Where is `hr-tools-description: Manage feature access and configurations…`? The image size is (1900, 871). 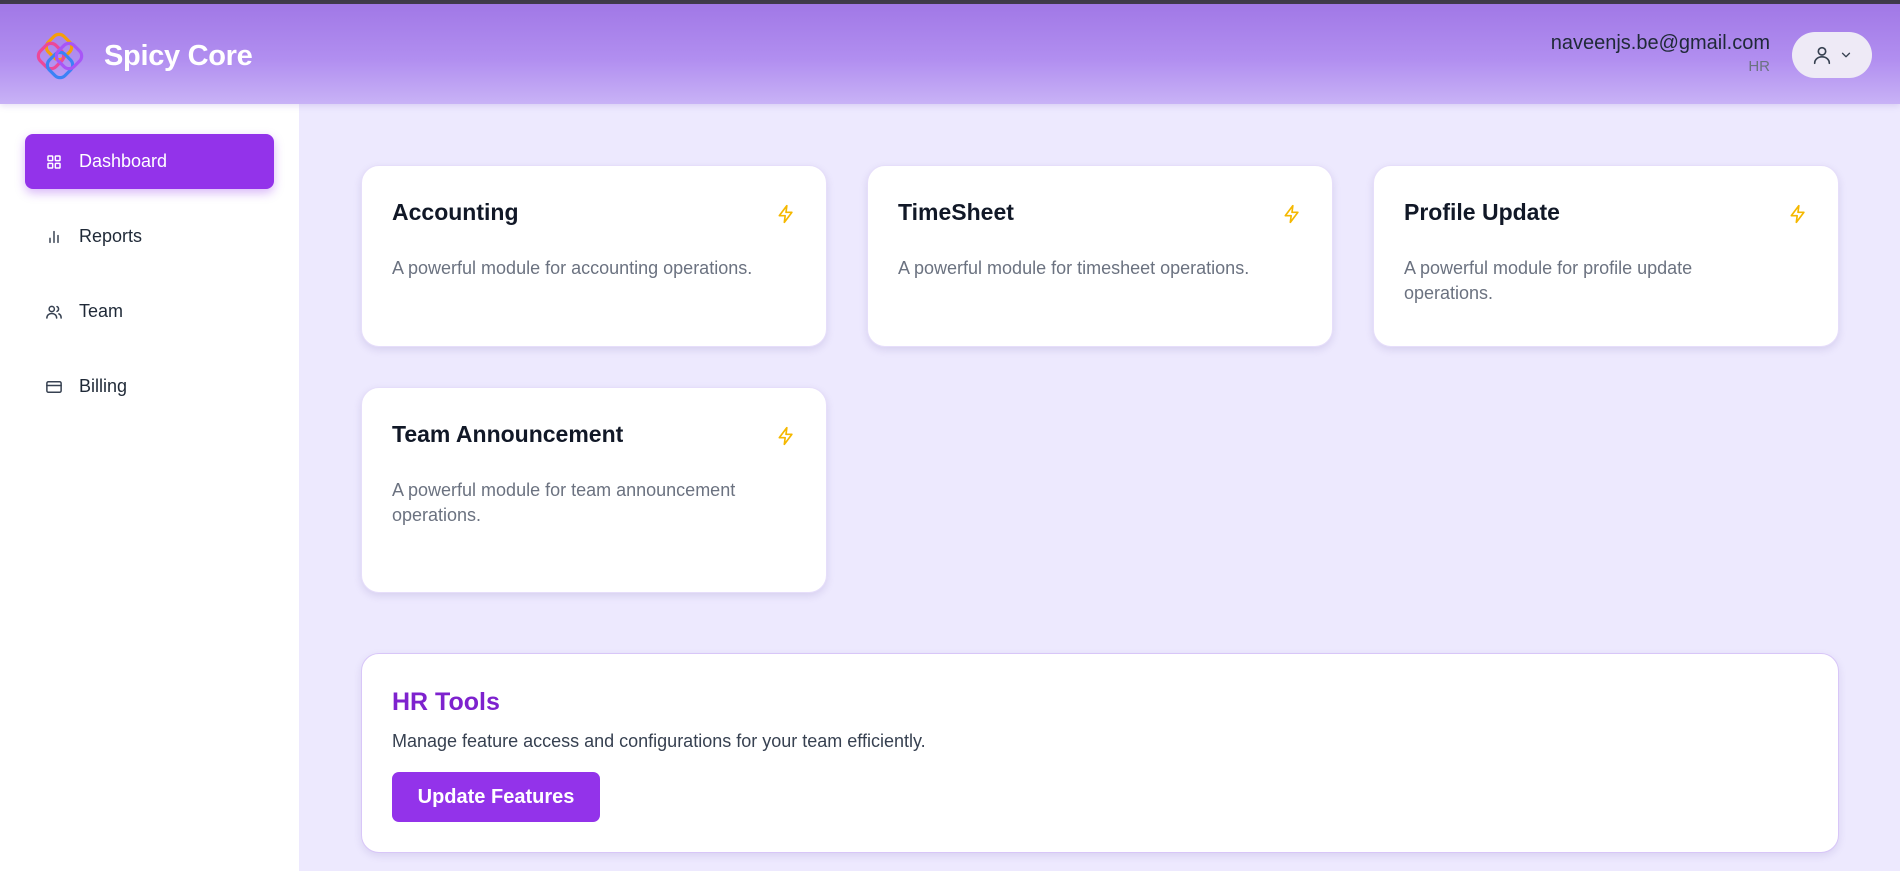 hr-tools-description: Manage feature access and configurations… is located at coordinates (659, 741).